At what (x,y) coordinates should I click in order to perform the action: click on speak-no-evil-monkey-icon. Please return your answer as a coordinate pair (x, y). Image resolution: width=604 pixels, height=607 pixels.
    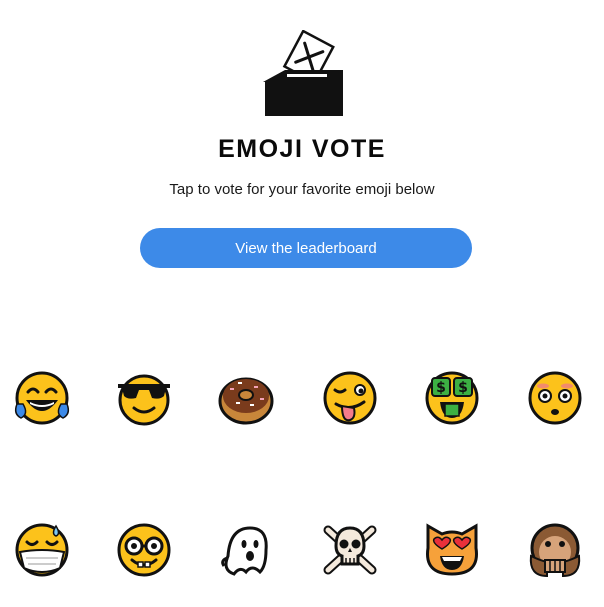
    Looking at the image, I should click on (555, 550).